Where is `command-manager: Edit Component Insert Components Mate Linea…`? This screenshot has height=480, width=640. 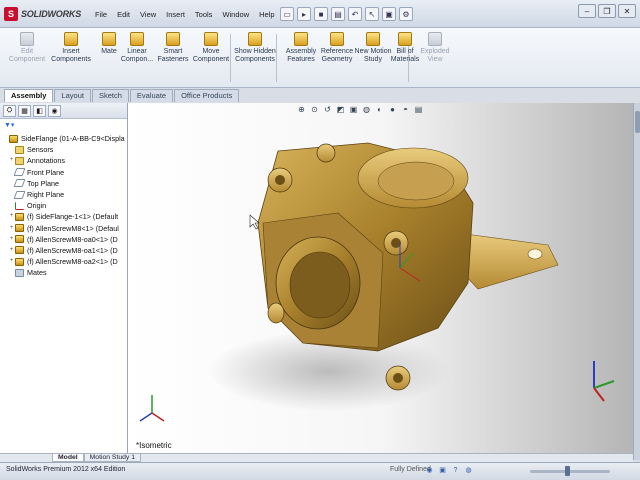 command-manager: Edit Component Insert Components Mate Linea… is located at coordinates (320, 58).